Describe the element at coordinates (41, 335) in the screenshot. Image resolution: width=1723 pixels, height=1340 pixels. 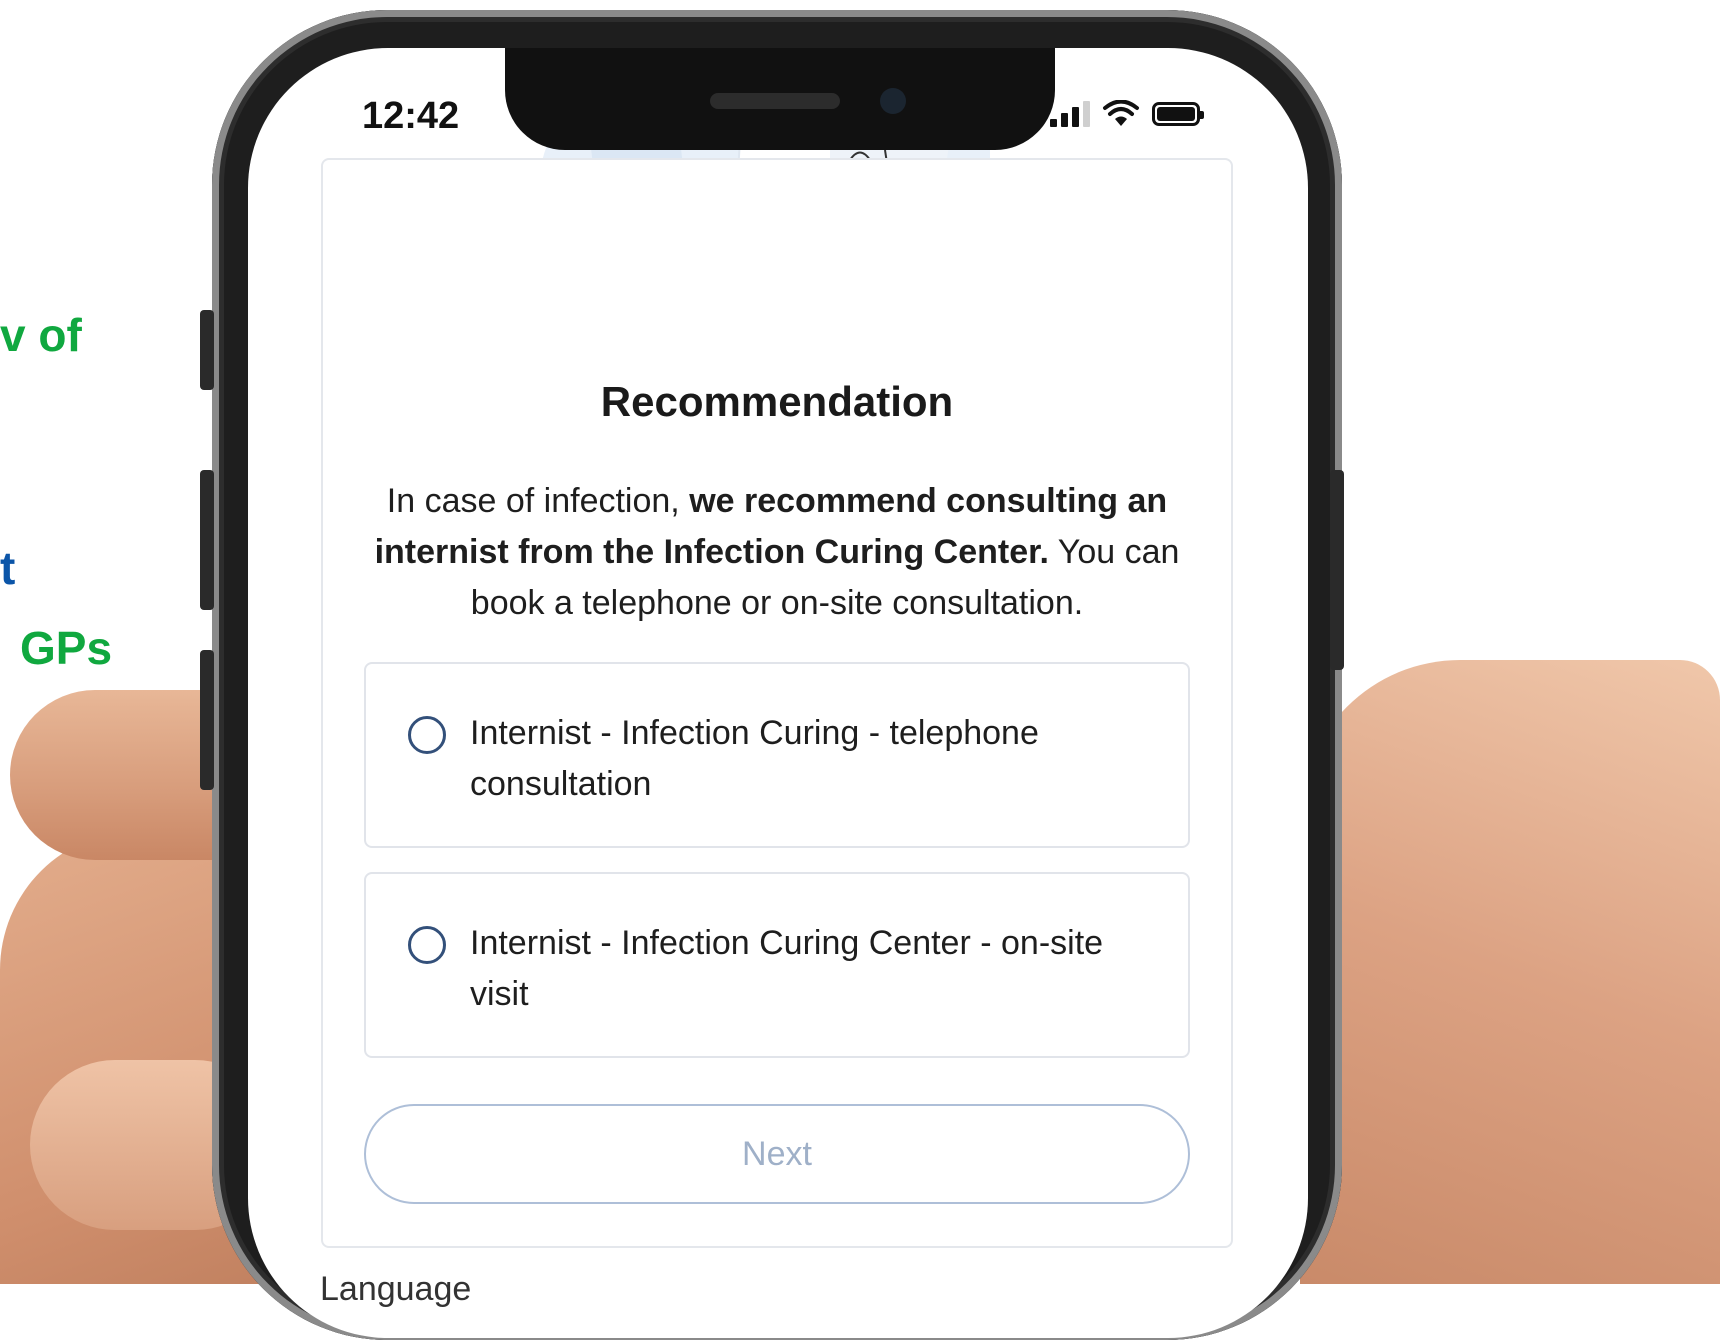
I see `slide-fragment-1: v of` at that location.